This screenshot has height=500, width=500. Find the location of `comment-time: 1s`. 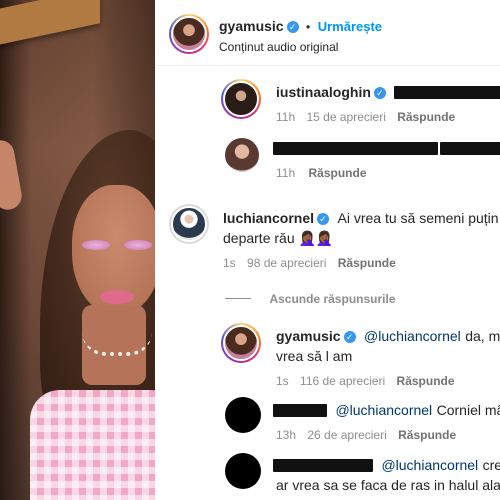

comment-time: 1s is located at coordinates (229, 263).